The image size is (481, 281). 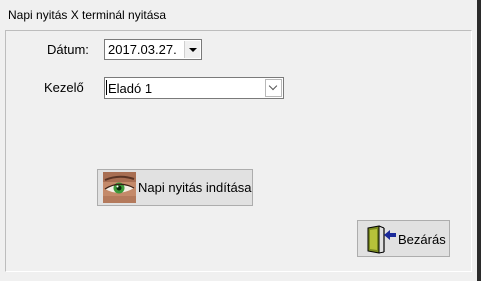 I want to click on date-label: Dátum:, so click(x=68, y=49).